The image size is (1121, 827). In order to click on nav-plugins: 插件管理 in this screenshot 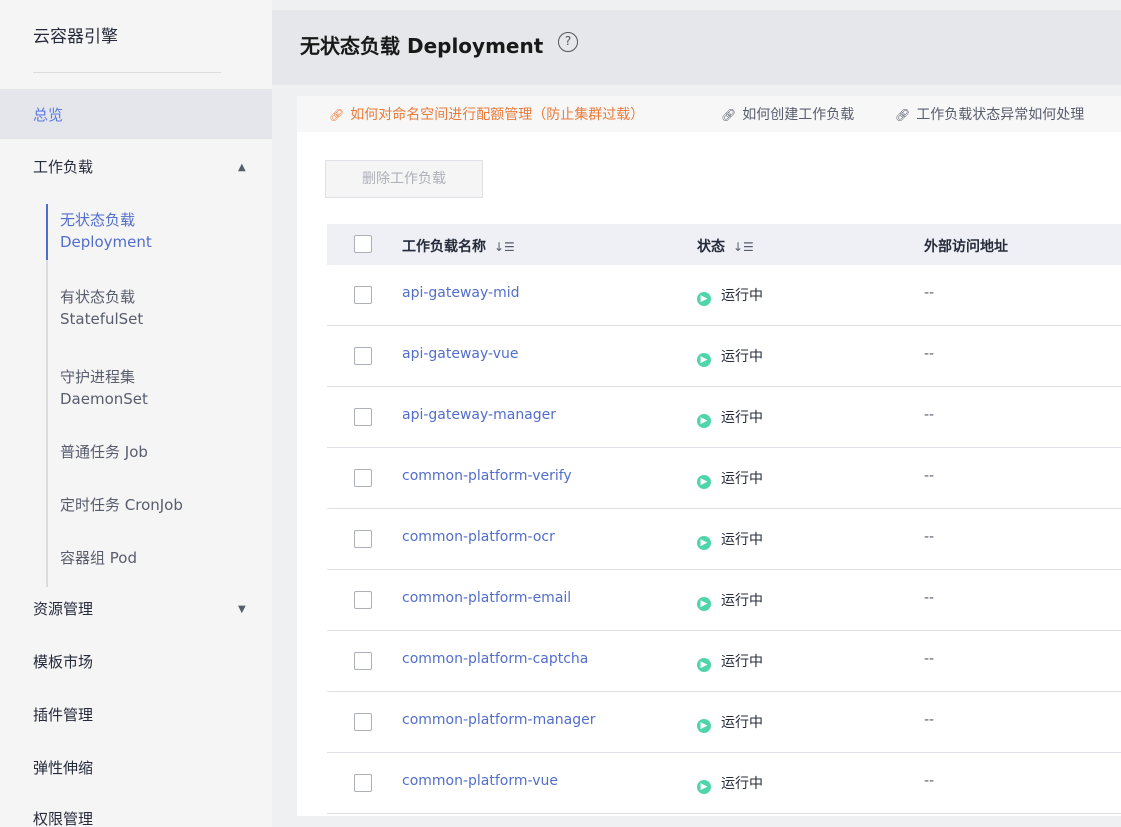, I will do `click(136, 716)`.